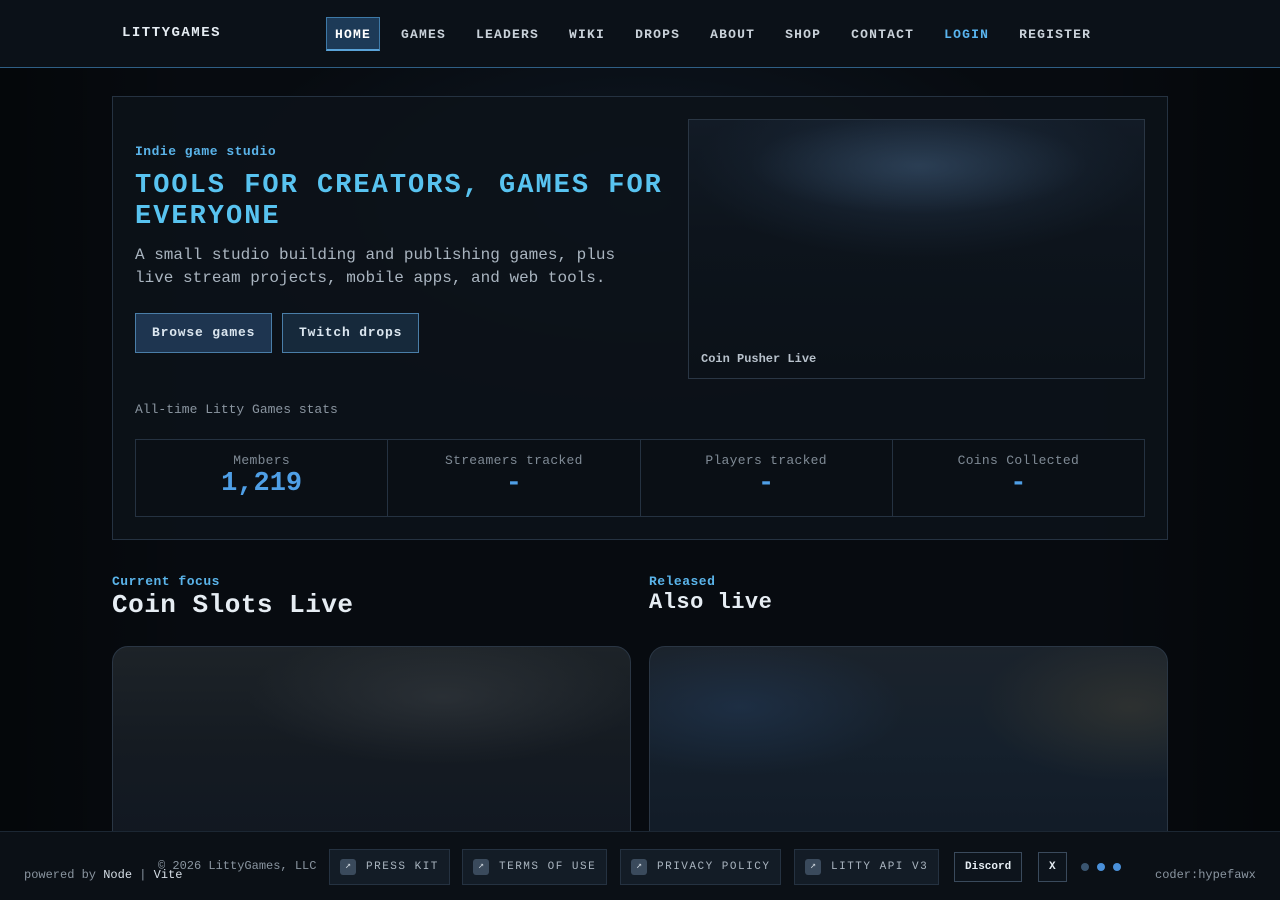 Image resolution: width=1280 pixels, height=900 pixels. What do you see at coordinates (657, 34) in the screenshot?
I see `nav-item-drops: DROPS` at bounding box center [657, 34].